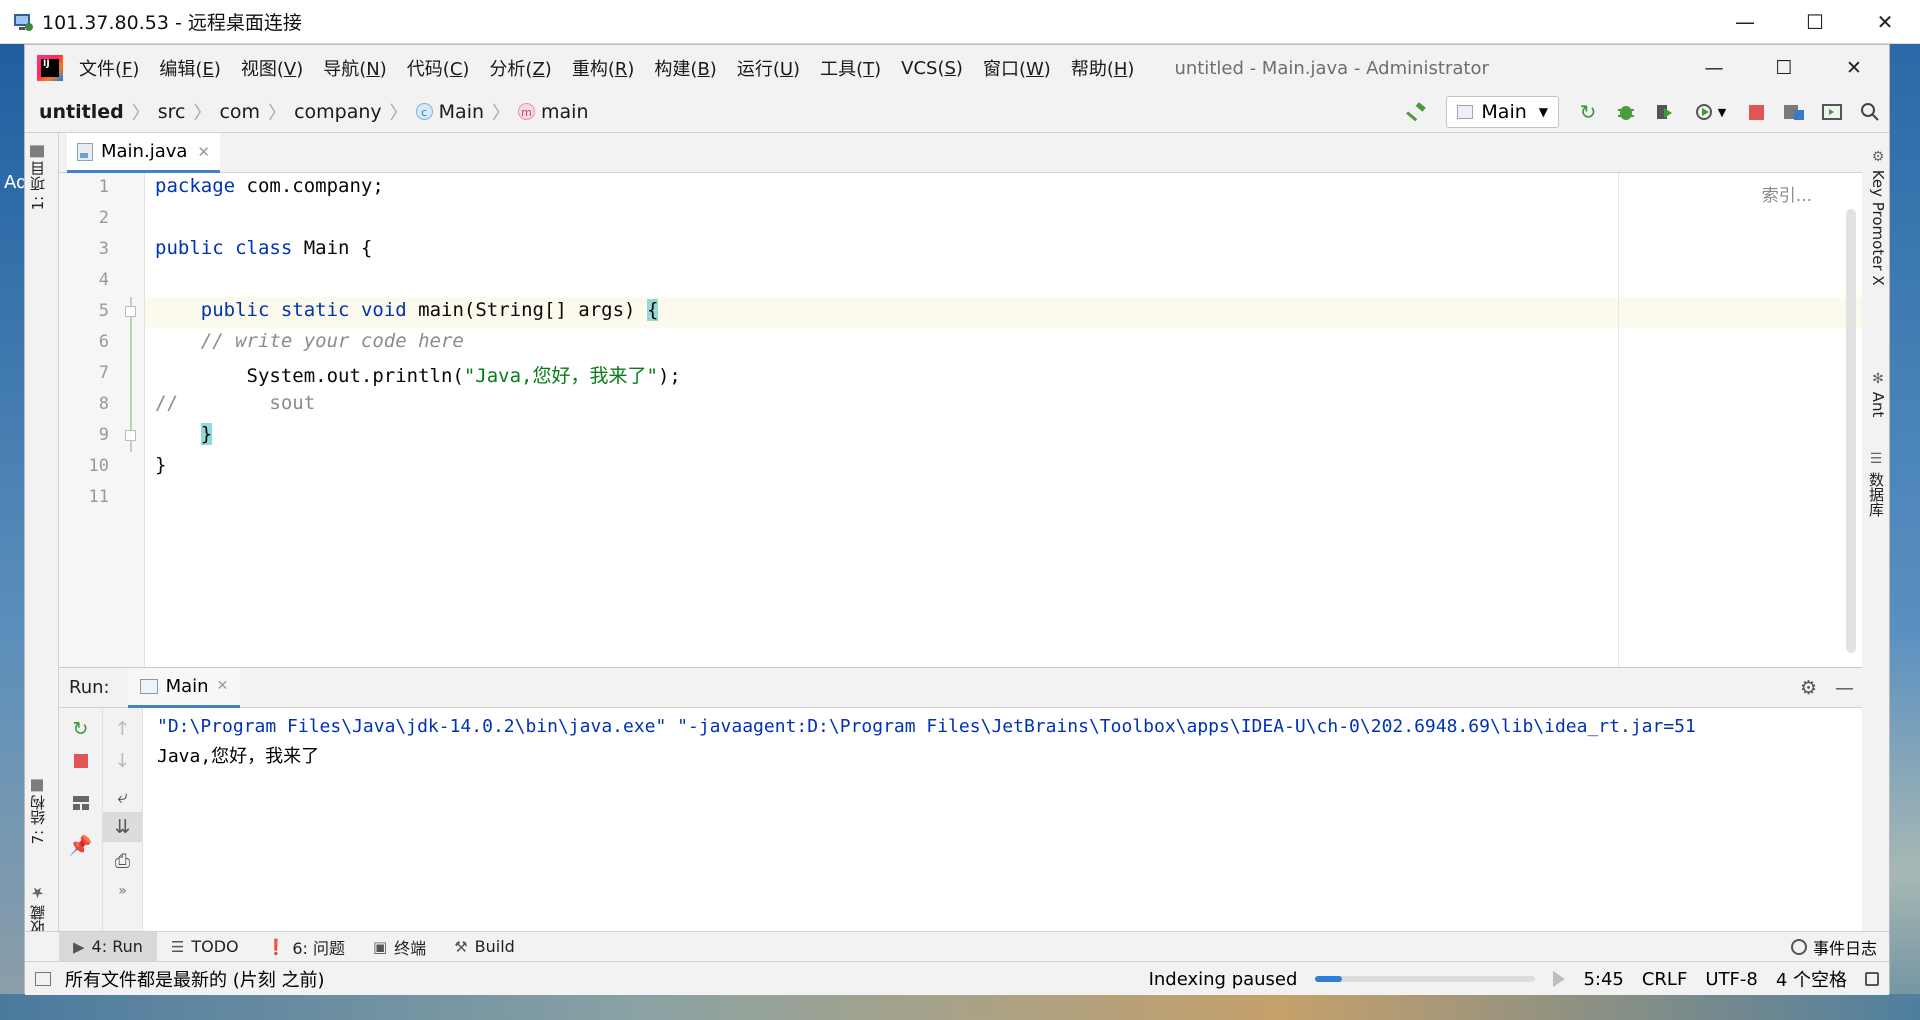 The width and height of the screenshot is (1920, 1020). What do you see at coordinates (103, 311) in the screenshot?
I see `line-number: 5` at bounding box center [103, 311].